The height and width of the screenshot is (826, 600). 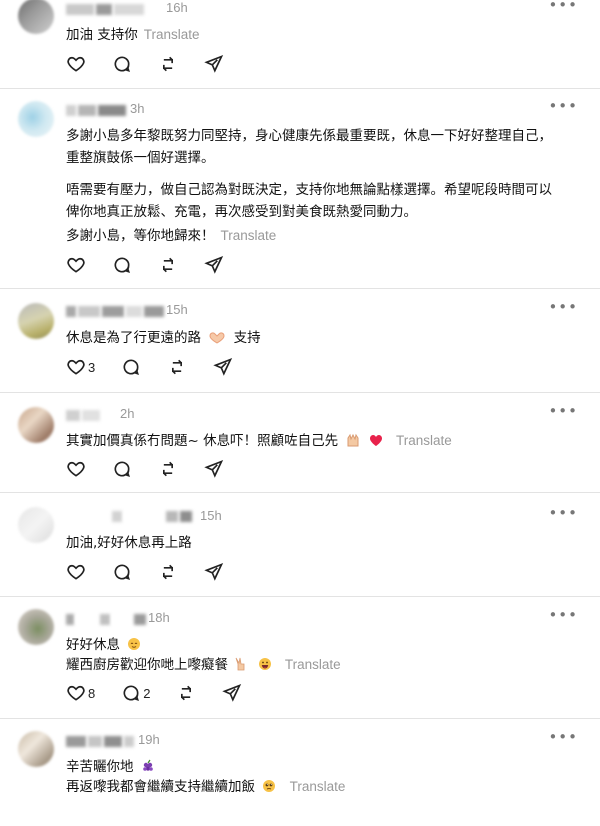 What do you see at coordinates (353, 440) in the screenshot?
I see `raised-hands-emoji-icon` at bounding box center [353, 440].